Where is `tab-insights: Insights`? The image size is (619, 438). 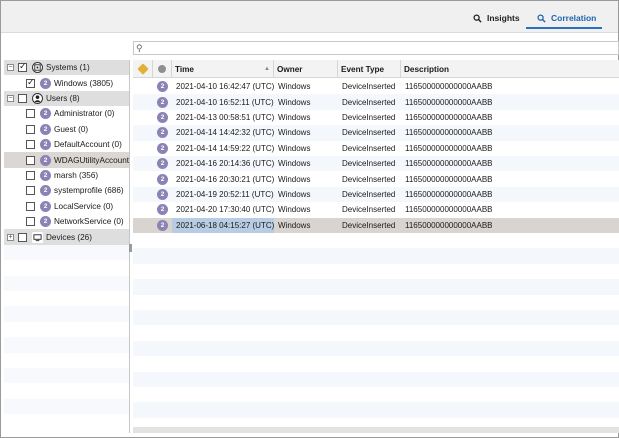 tab-insights: Insights is located at coordinates (496, 18).